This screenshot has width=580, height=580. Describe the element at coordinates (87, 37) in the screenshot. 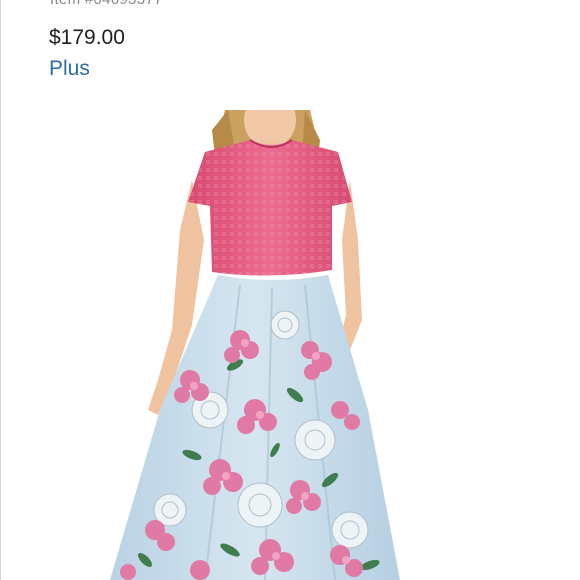

I see `product-price: $179.00` at that location.